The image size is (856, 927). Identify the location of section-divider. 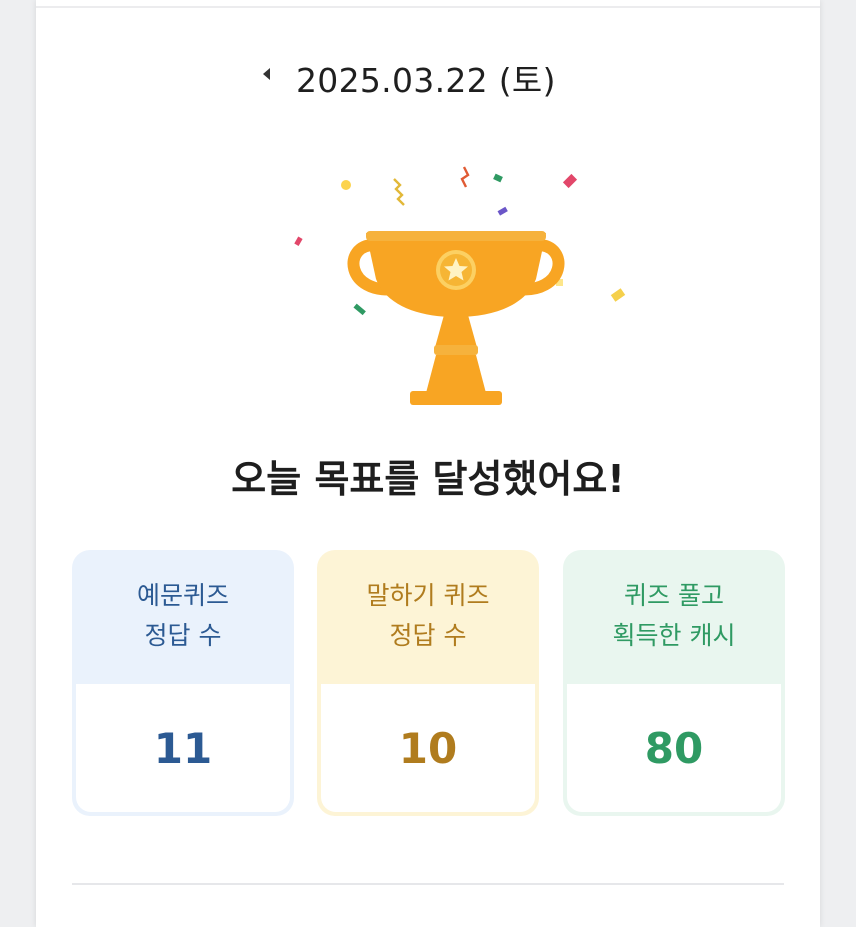
(428, 884).